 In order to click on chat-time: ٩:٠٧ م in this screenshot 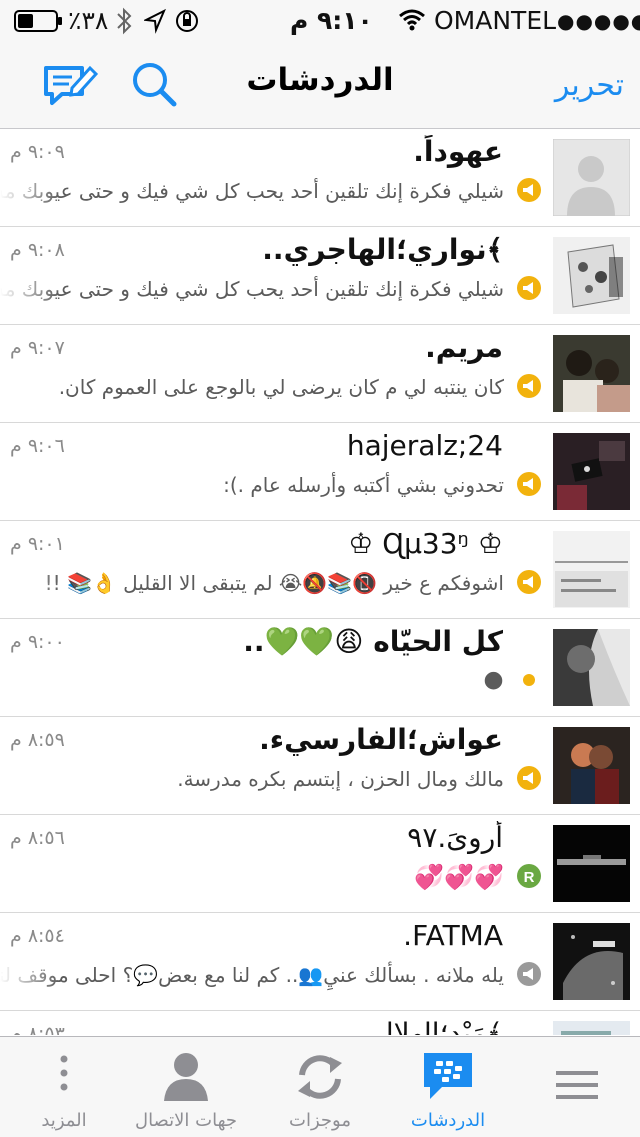, I will do `click(37, 348)`.